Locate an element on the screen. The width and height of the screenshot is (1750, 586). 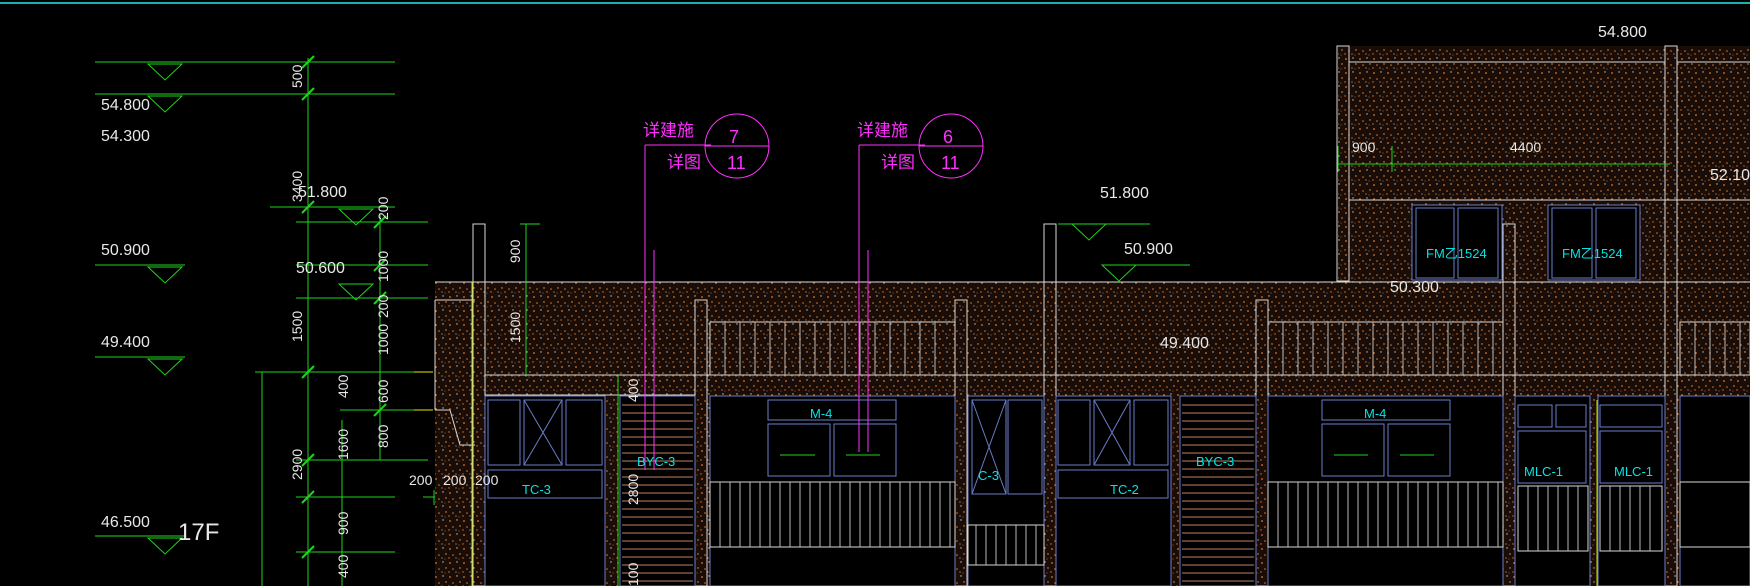
level-label-52100: 52.100 is located at coordinates (1730, 175).